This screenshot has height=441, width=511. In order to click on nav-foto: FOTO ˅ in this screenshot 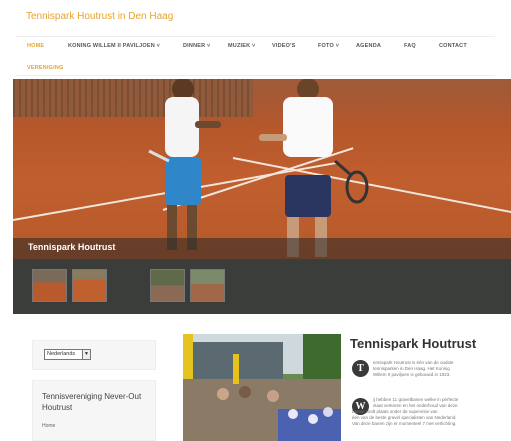, I will do `click(328, 46)`.